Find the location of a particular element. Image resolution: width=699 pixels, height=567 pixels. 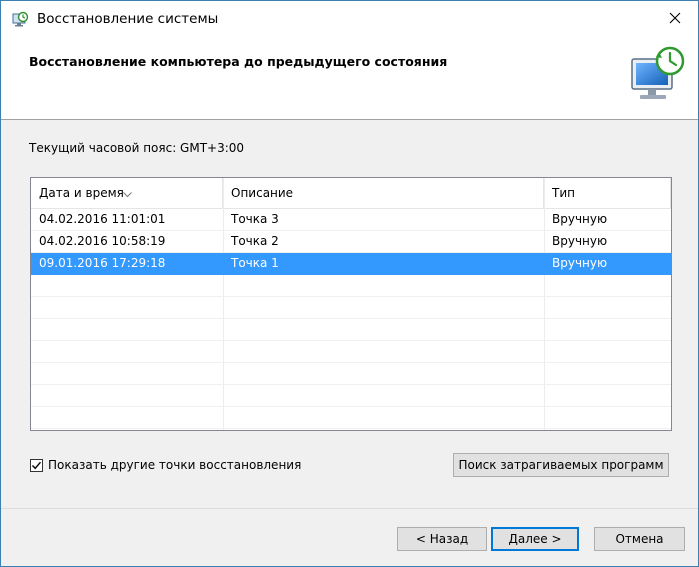

timezone-label: Текущий часовой пояс: GMT+3:00 is located at coordinates (137, 148).